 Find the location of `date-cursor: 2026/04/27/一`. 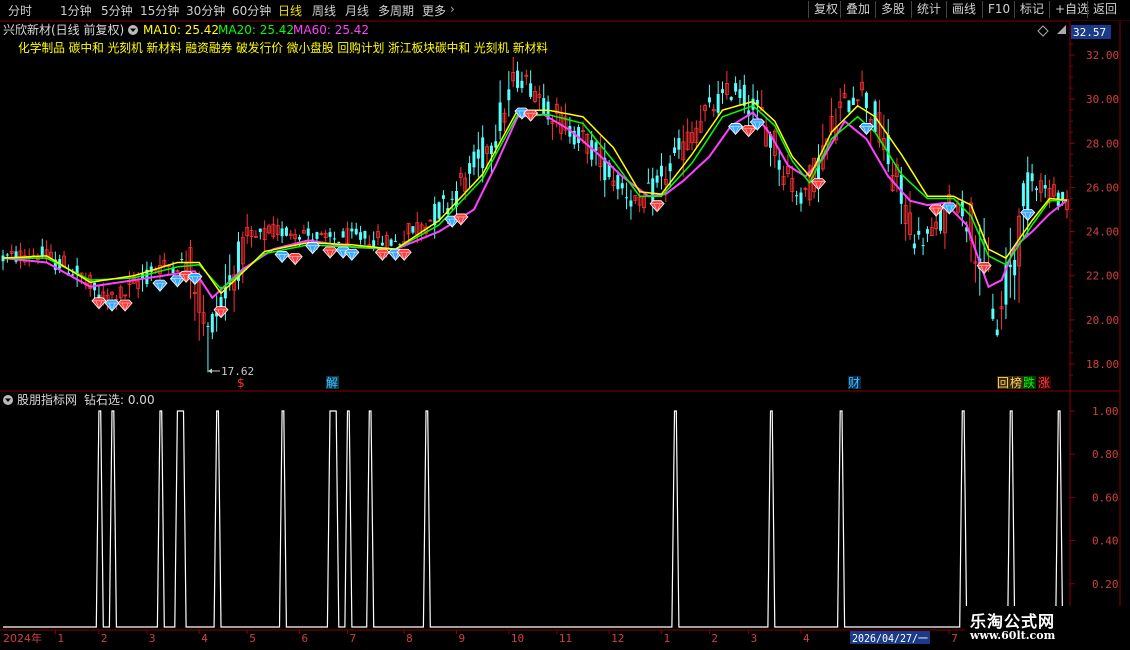

date-cursor: 2026/04/27/一 is located at coordinates (890, 638).